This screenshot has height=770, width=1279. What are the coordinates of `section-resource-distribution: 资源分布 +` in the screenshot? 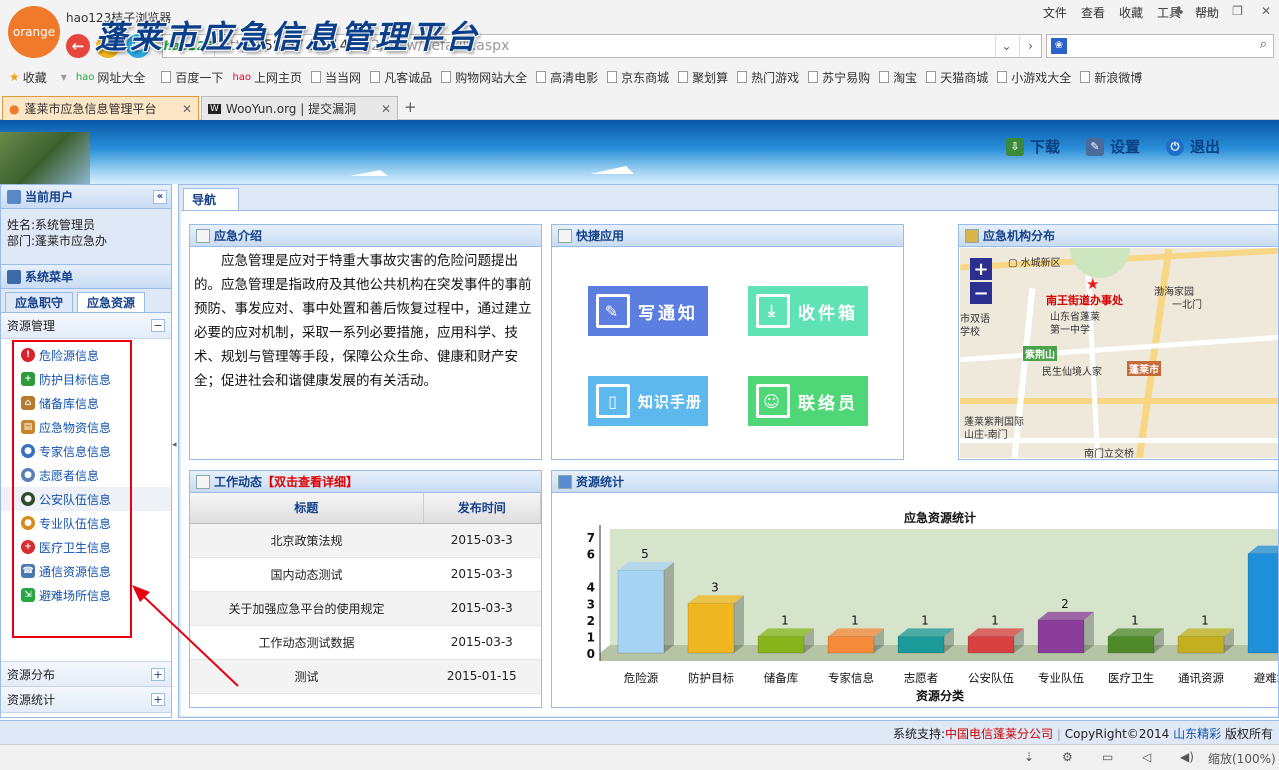 It's located at (86, 674).